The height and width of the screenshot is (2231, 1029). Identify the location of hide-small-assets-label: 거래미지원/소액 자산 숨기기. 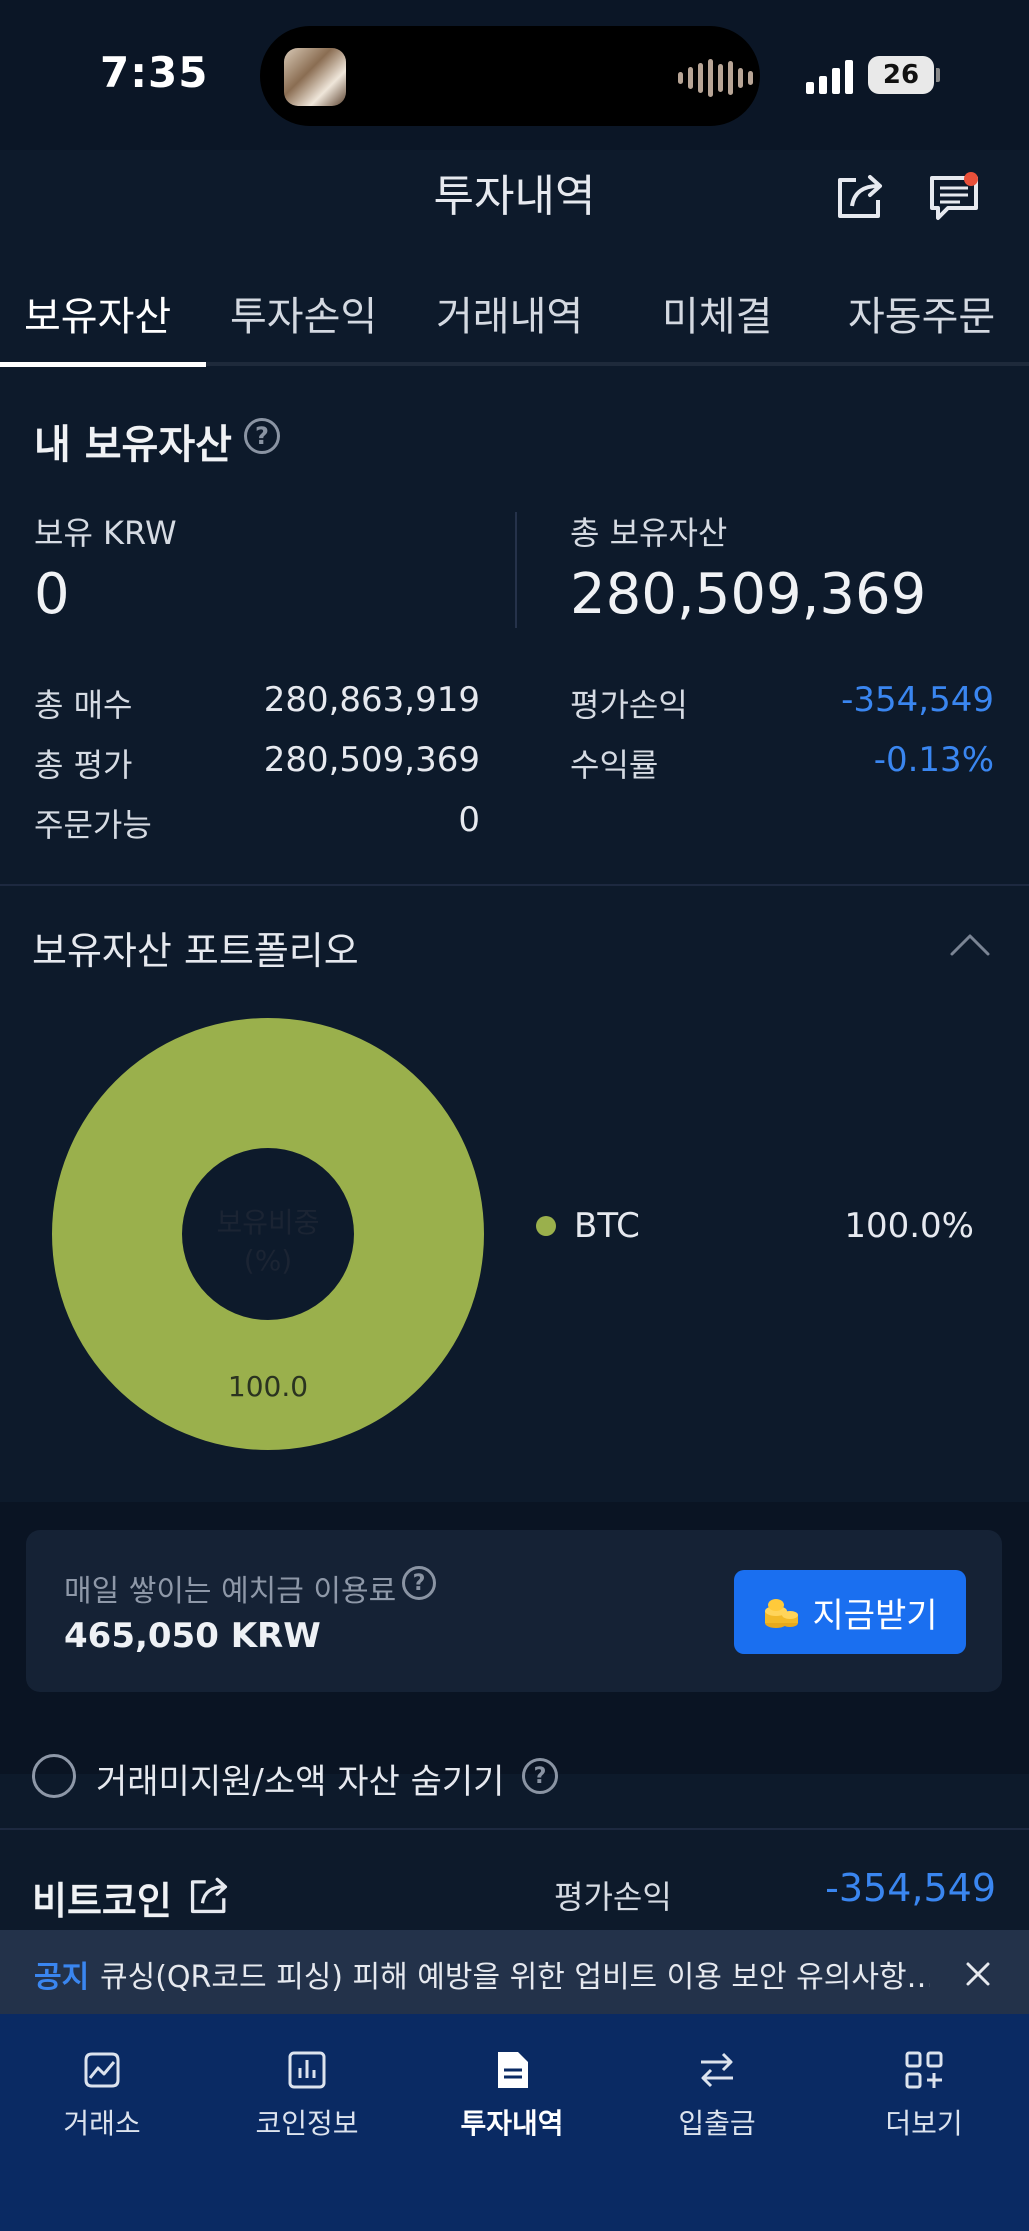
(300, 1778).